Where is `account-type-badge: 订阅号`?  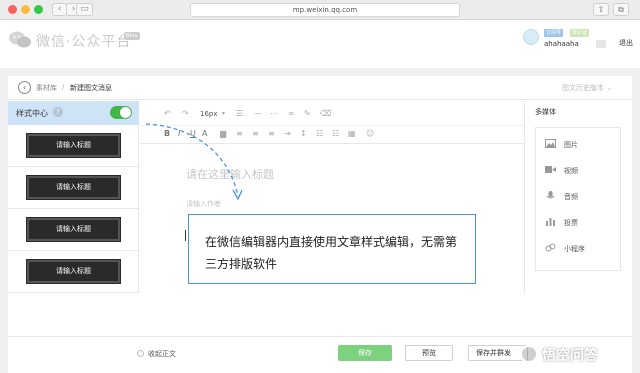 account-type-badge: 订阅号 is located at coordinates (554, 33).